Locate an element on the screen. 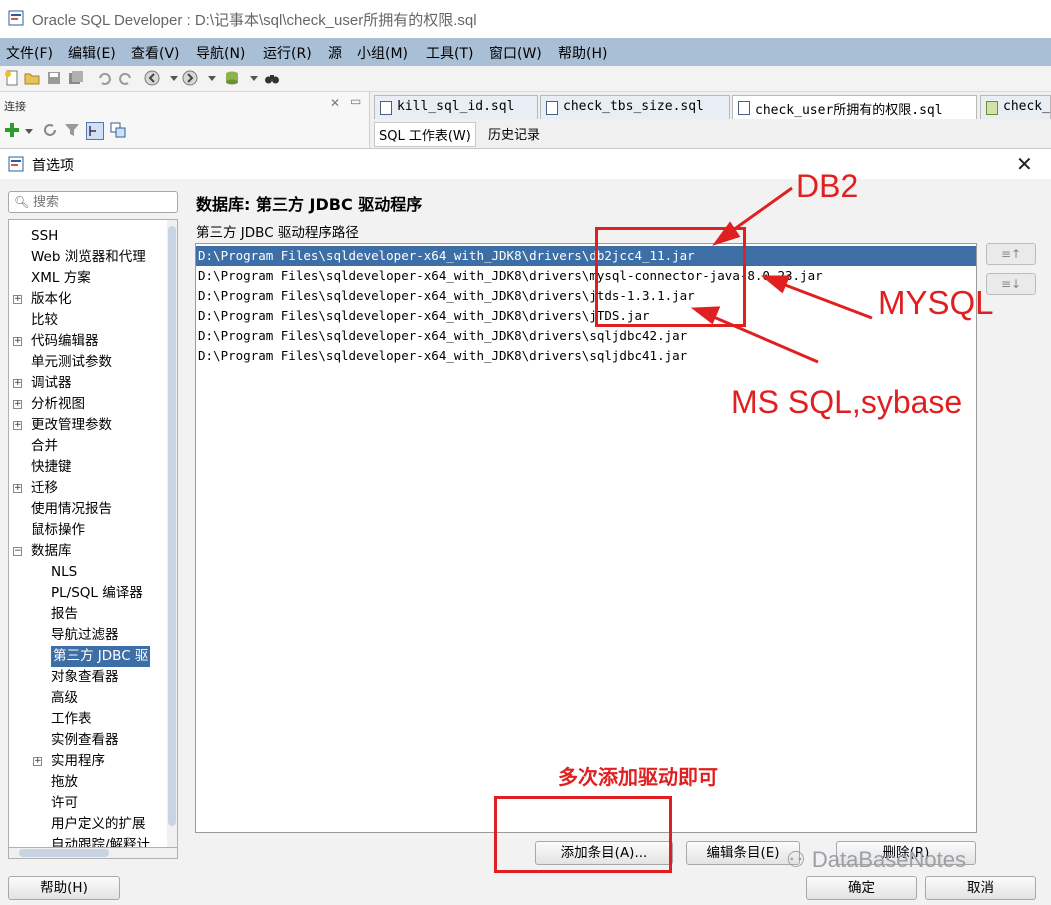 This screenshot has width=1051, height=905. menu-team: 小组(M) is located at coordinates (382, 53).